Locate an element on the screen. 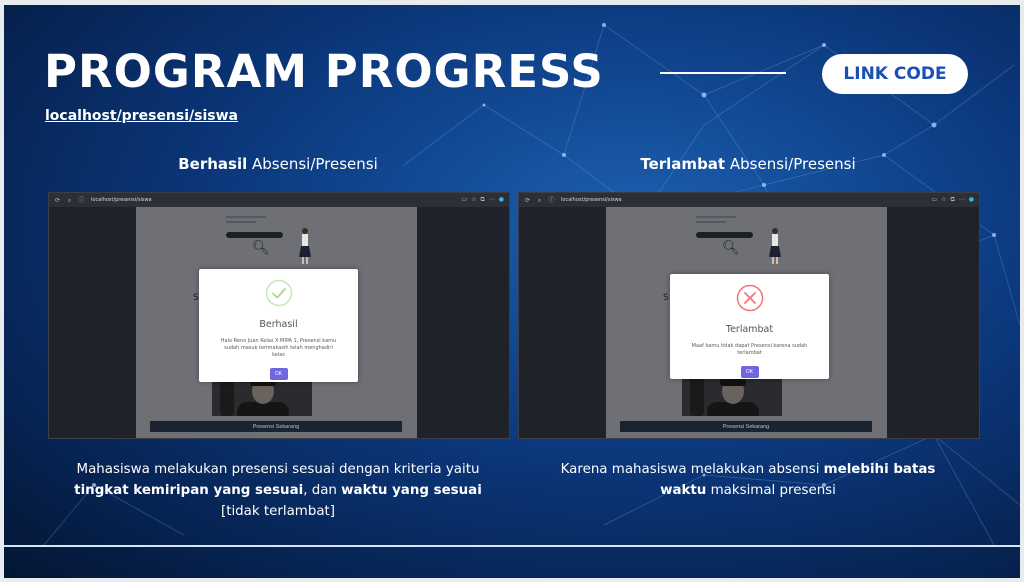  url-link: localhost/presensi/siswa is located at coordinates (141, 116).